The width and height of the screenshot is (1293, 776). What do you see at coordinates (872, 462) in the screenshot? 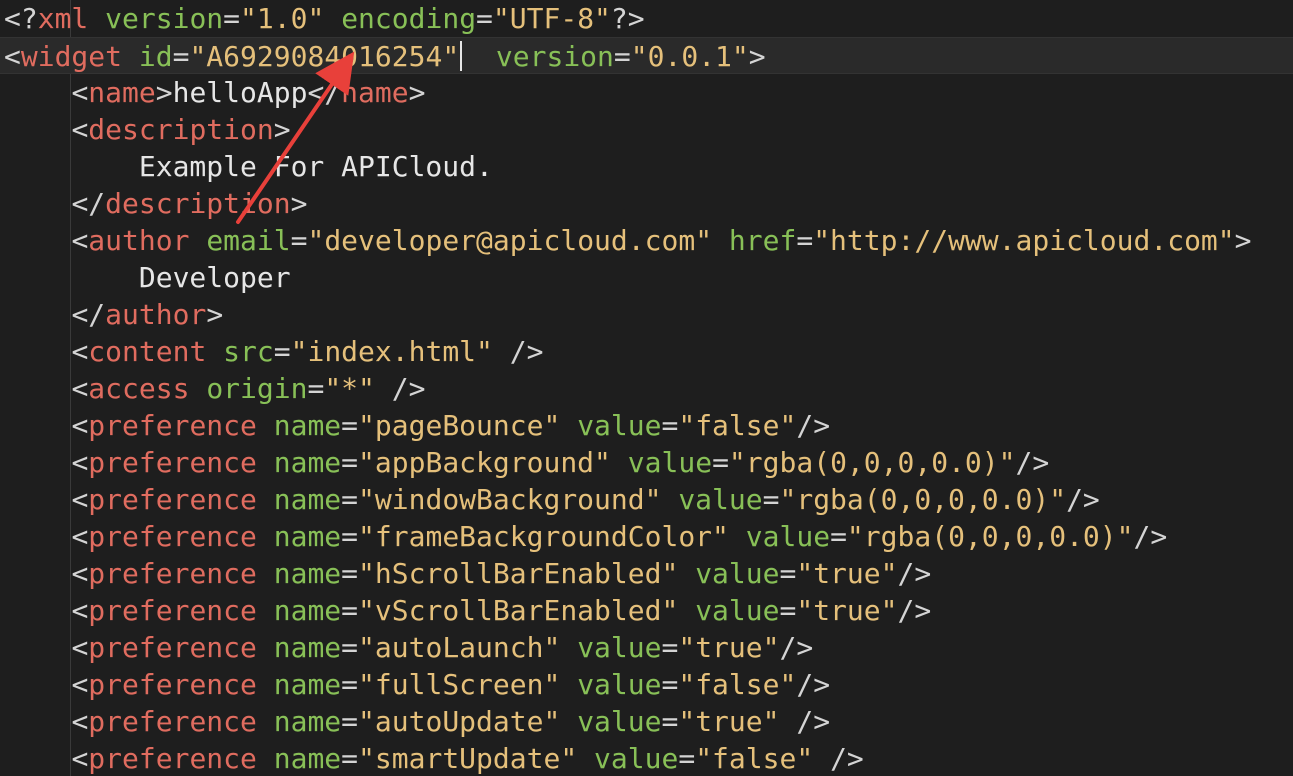
I see `code-attribute-value: "rgba(0,0,0,0.0)"` at bounding box center [872, 462].